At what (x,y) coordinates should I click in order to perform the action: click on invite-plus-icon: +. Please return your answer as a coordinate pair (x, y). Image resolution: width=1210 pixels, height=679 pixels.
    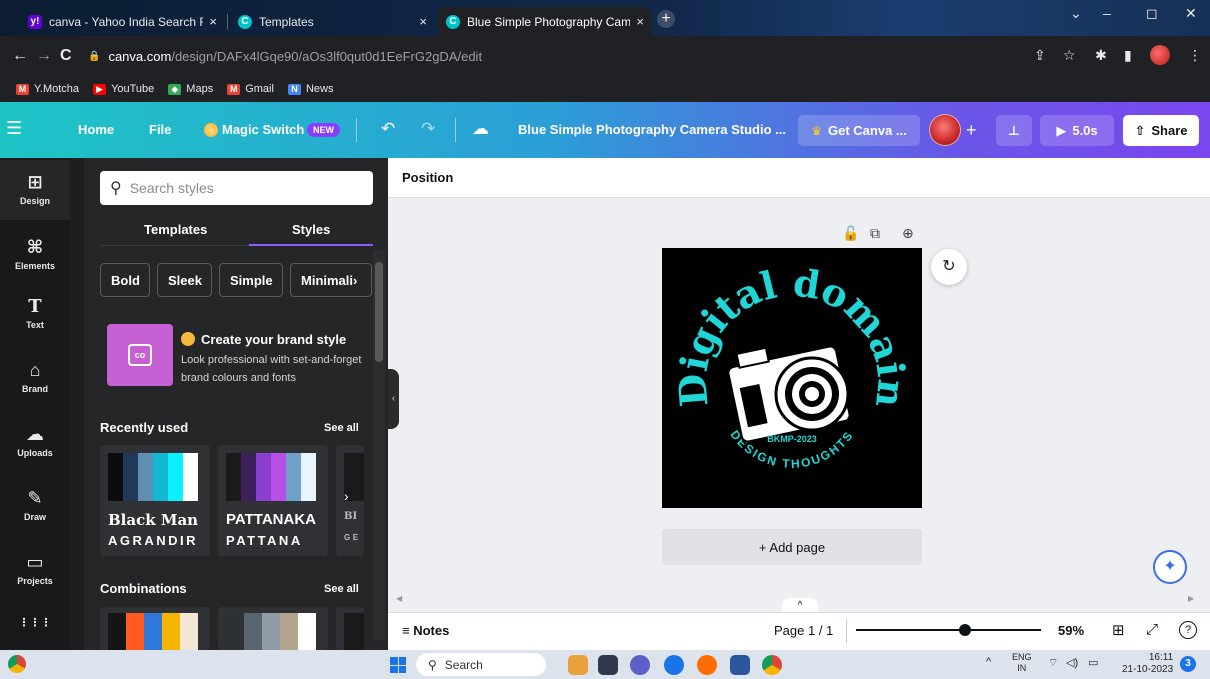
    Looking at the image, I should click on (971, 130).